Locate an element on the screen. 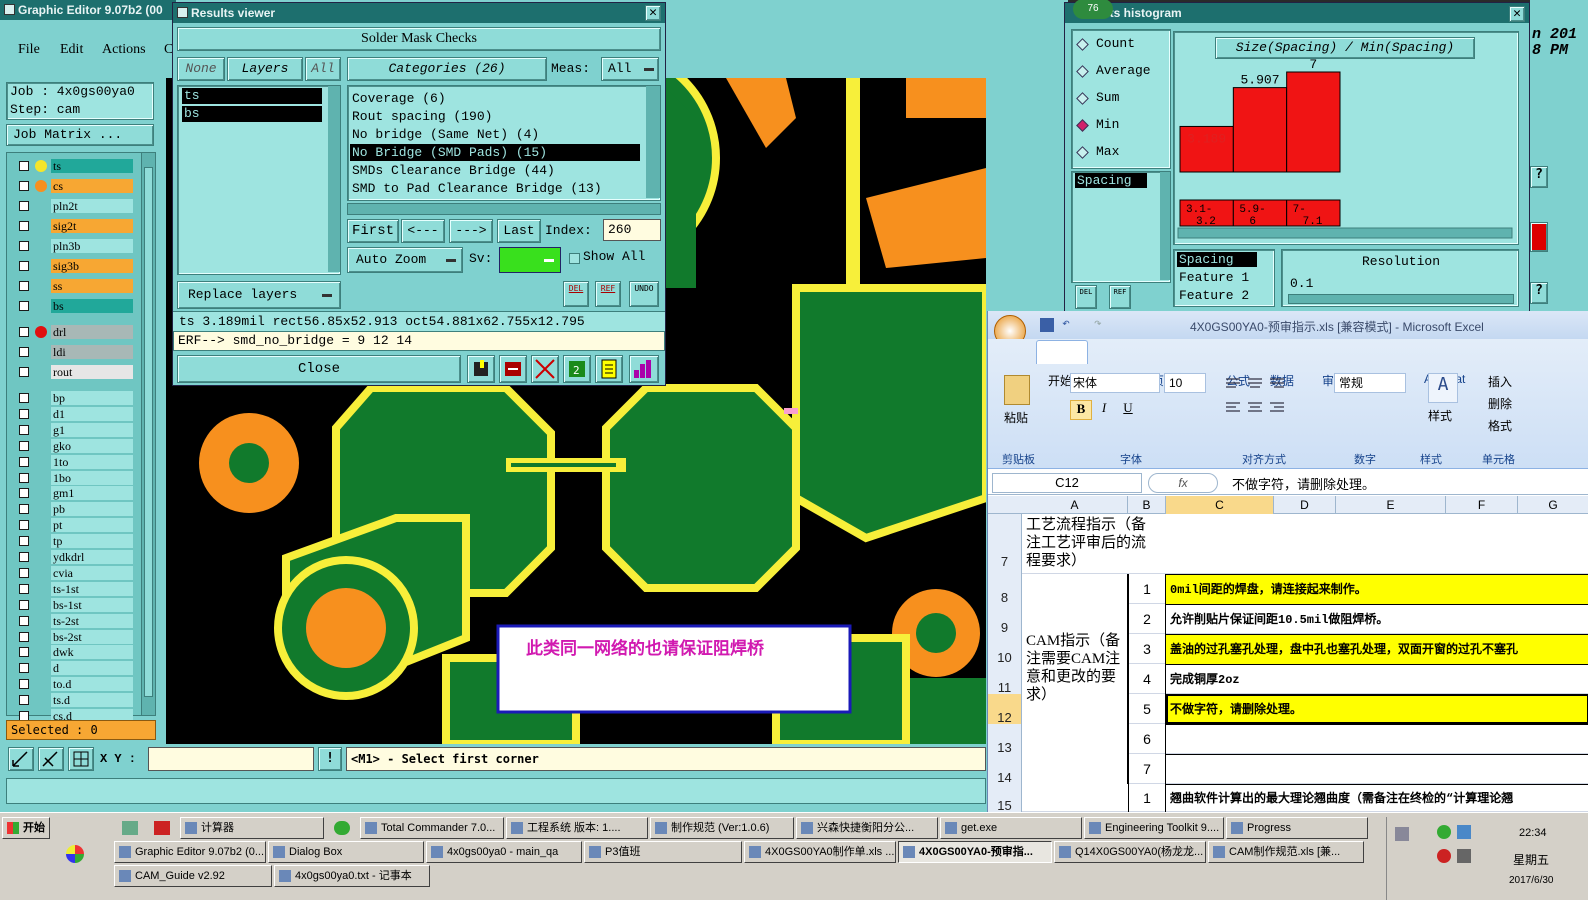  quick-launch-desktop-icon is located at coordinates (130, 828).